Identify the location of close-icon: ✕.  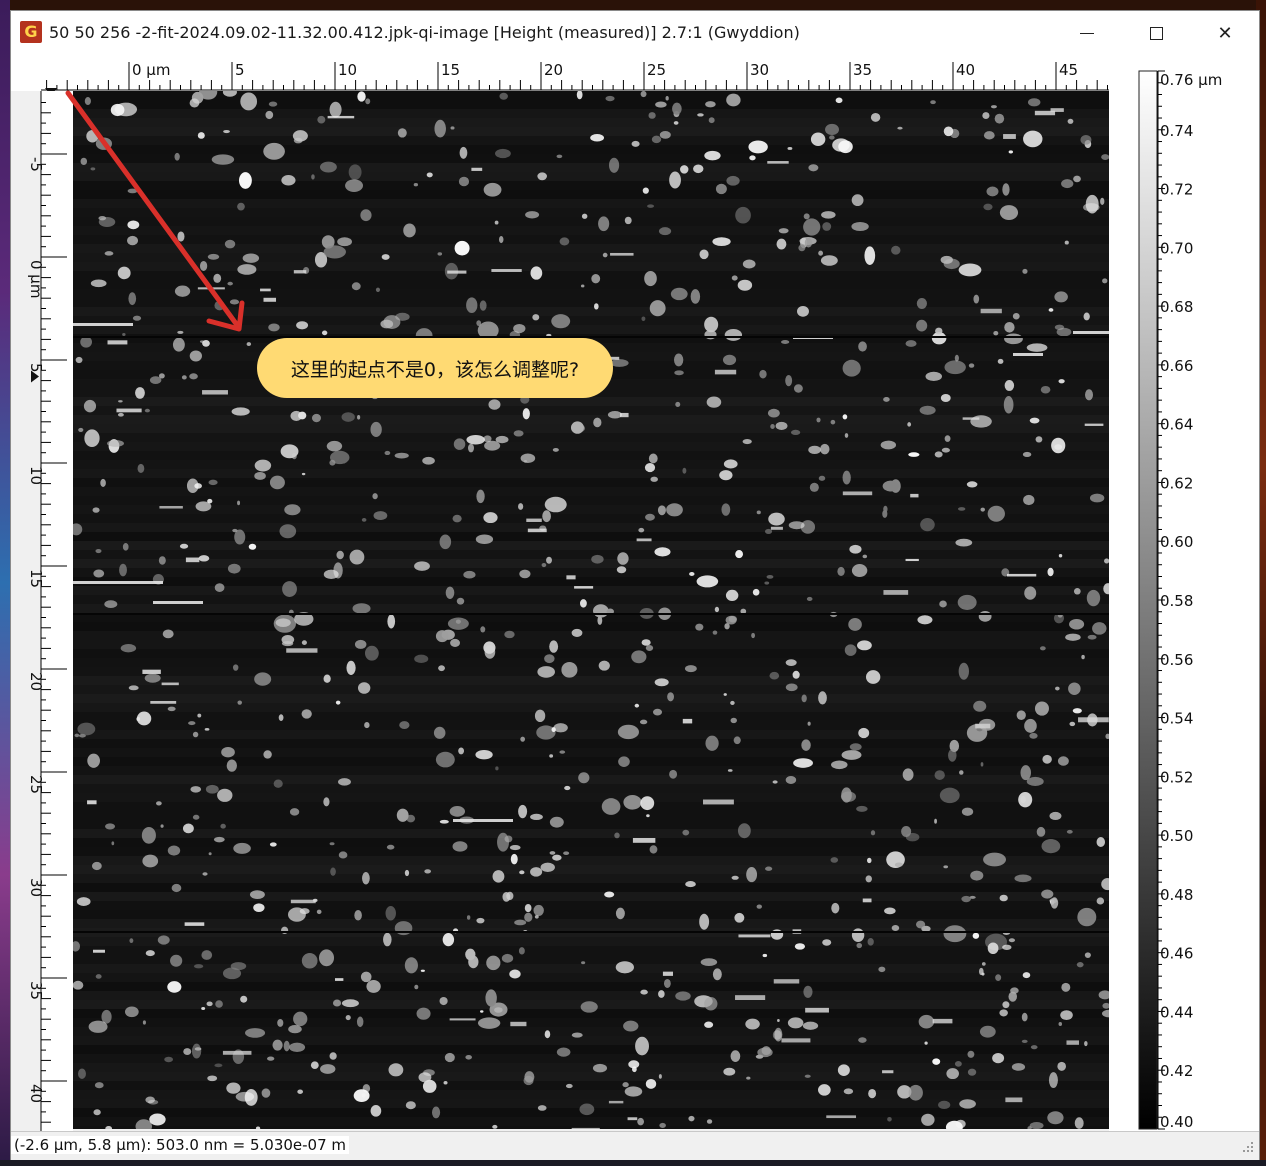
(1225, 33).